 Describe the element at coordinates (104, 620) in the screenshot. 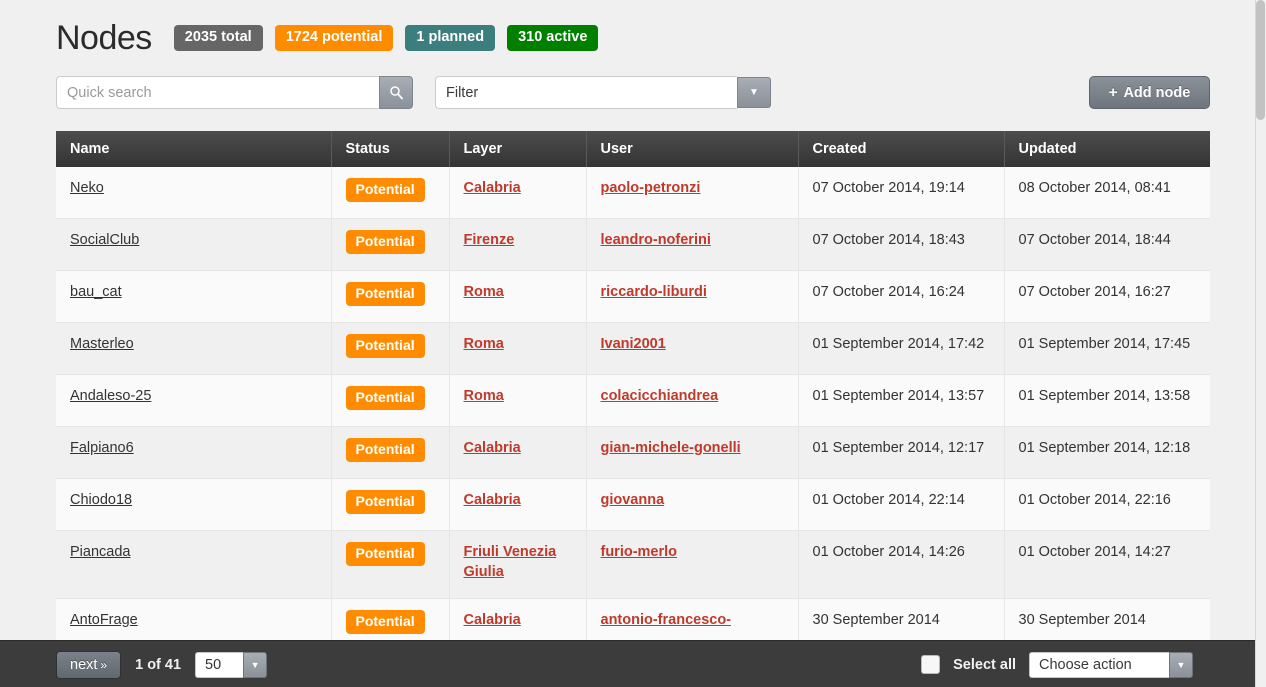

I see `node-name-link: AntoFrage` at that location.